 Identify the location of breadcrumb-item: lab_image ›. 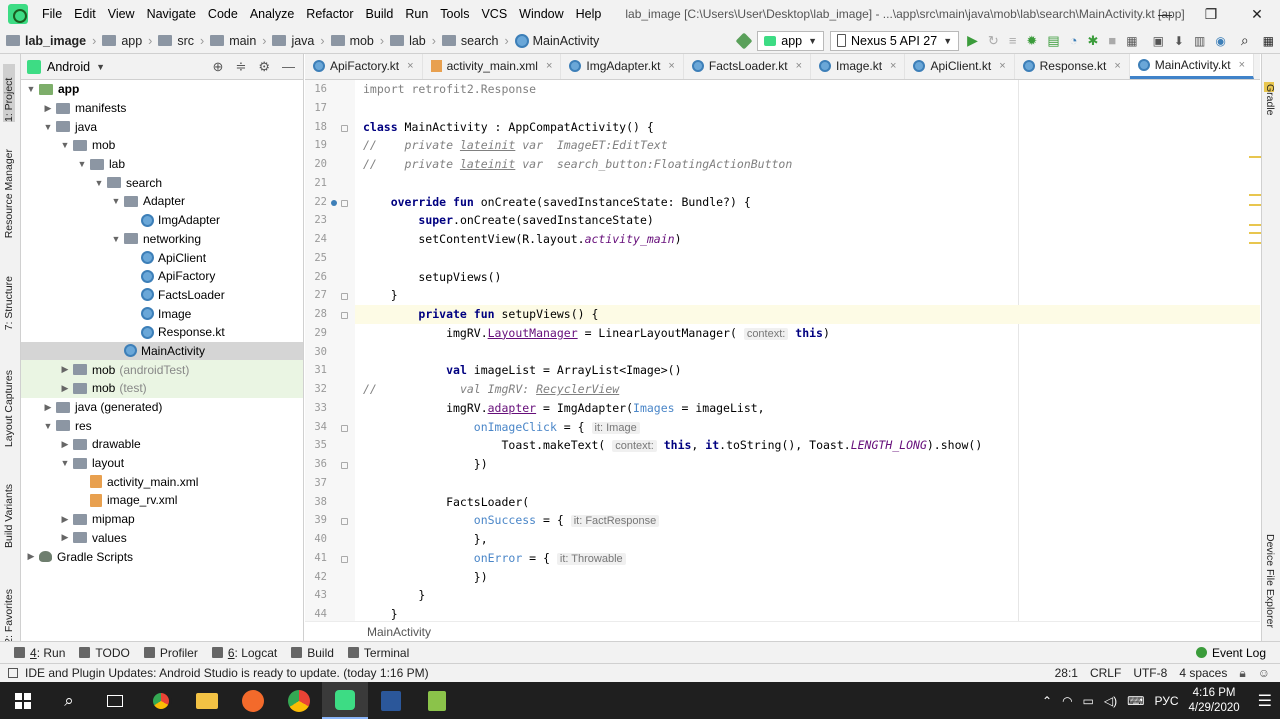
(51, 41).